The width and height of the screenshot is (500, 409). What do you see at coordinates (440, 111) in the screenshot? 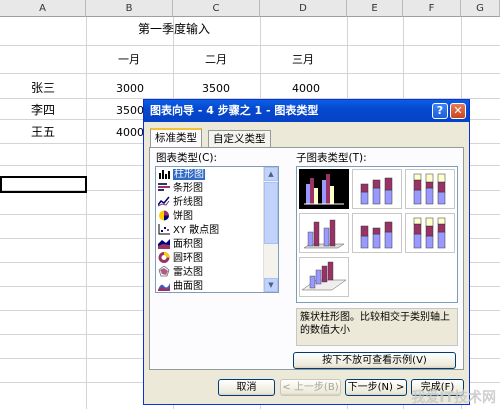
I see `help-button: ?` at bounding box center [440, 111].